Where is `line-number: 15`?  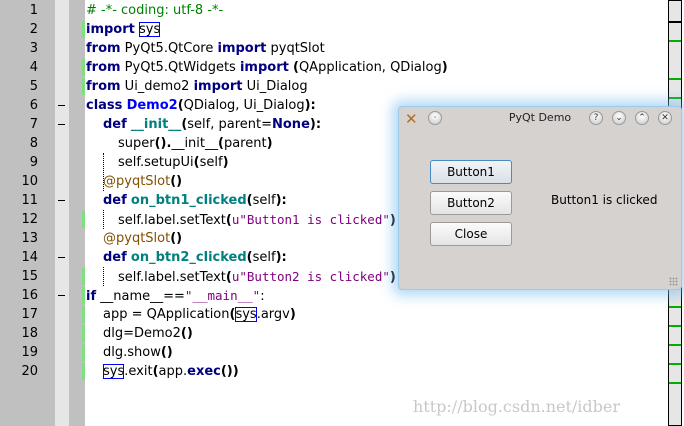
line-number: 15 is located at coordinates (29, 276).